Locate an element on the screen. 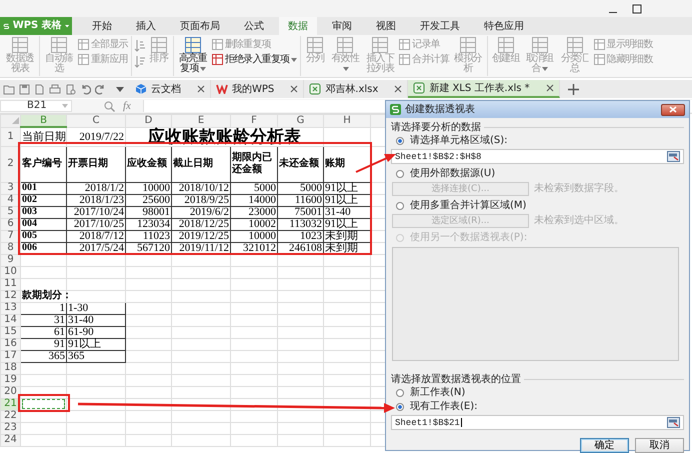  radio-option: 现有工作表(E): is located at coordinates (540, 407).